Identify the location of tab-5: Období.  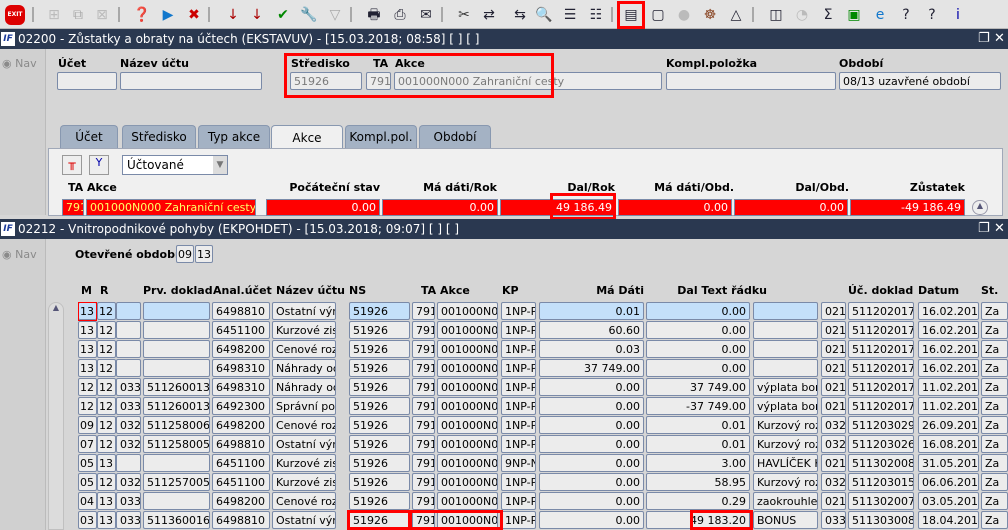
(455, 136).